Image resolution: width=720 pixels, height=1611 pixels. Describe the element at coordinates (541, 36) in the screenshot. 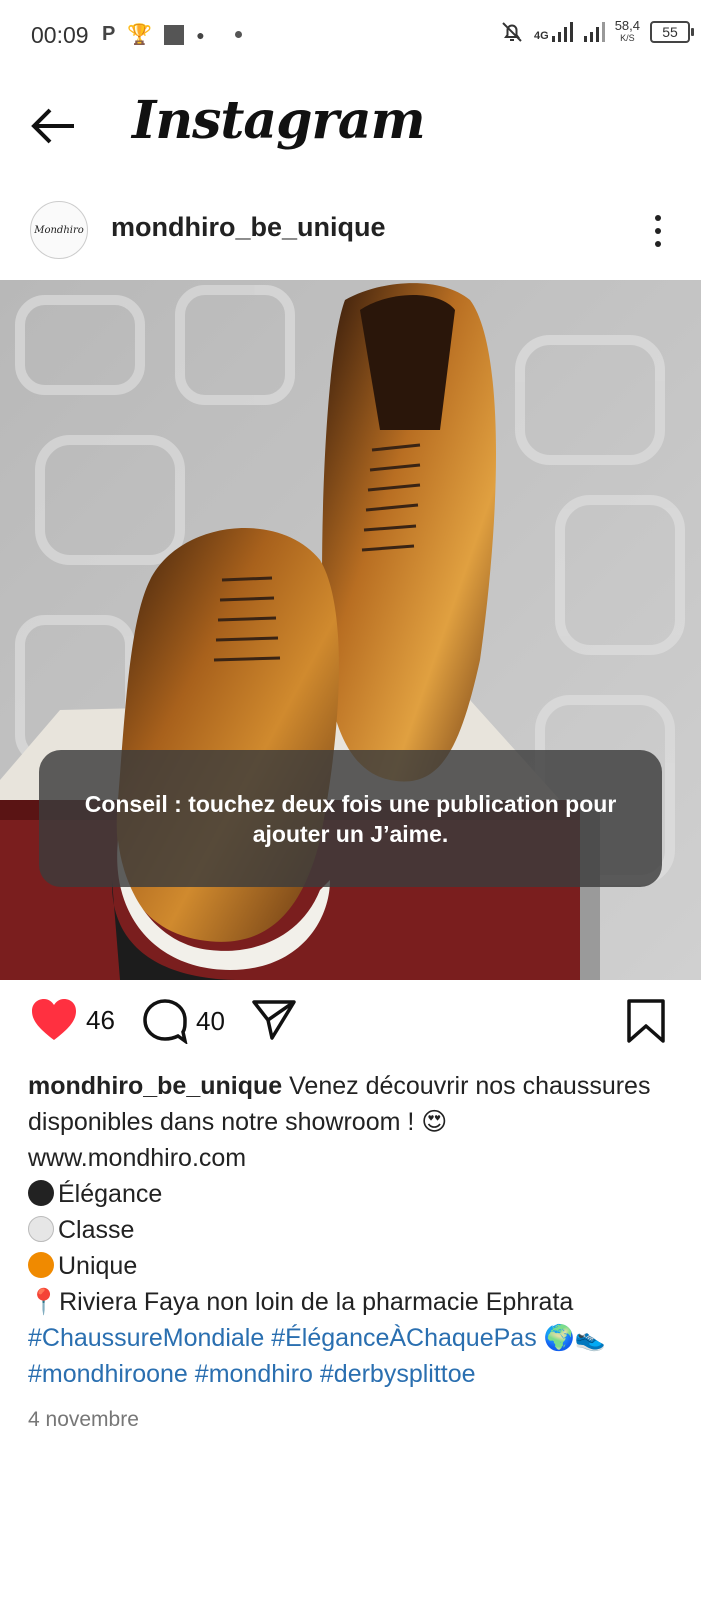

I see `network-type: 4G` at that location.